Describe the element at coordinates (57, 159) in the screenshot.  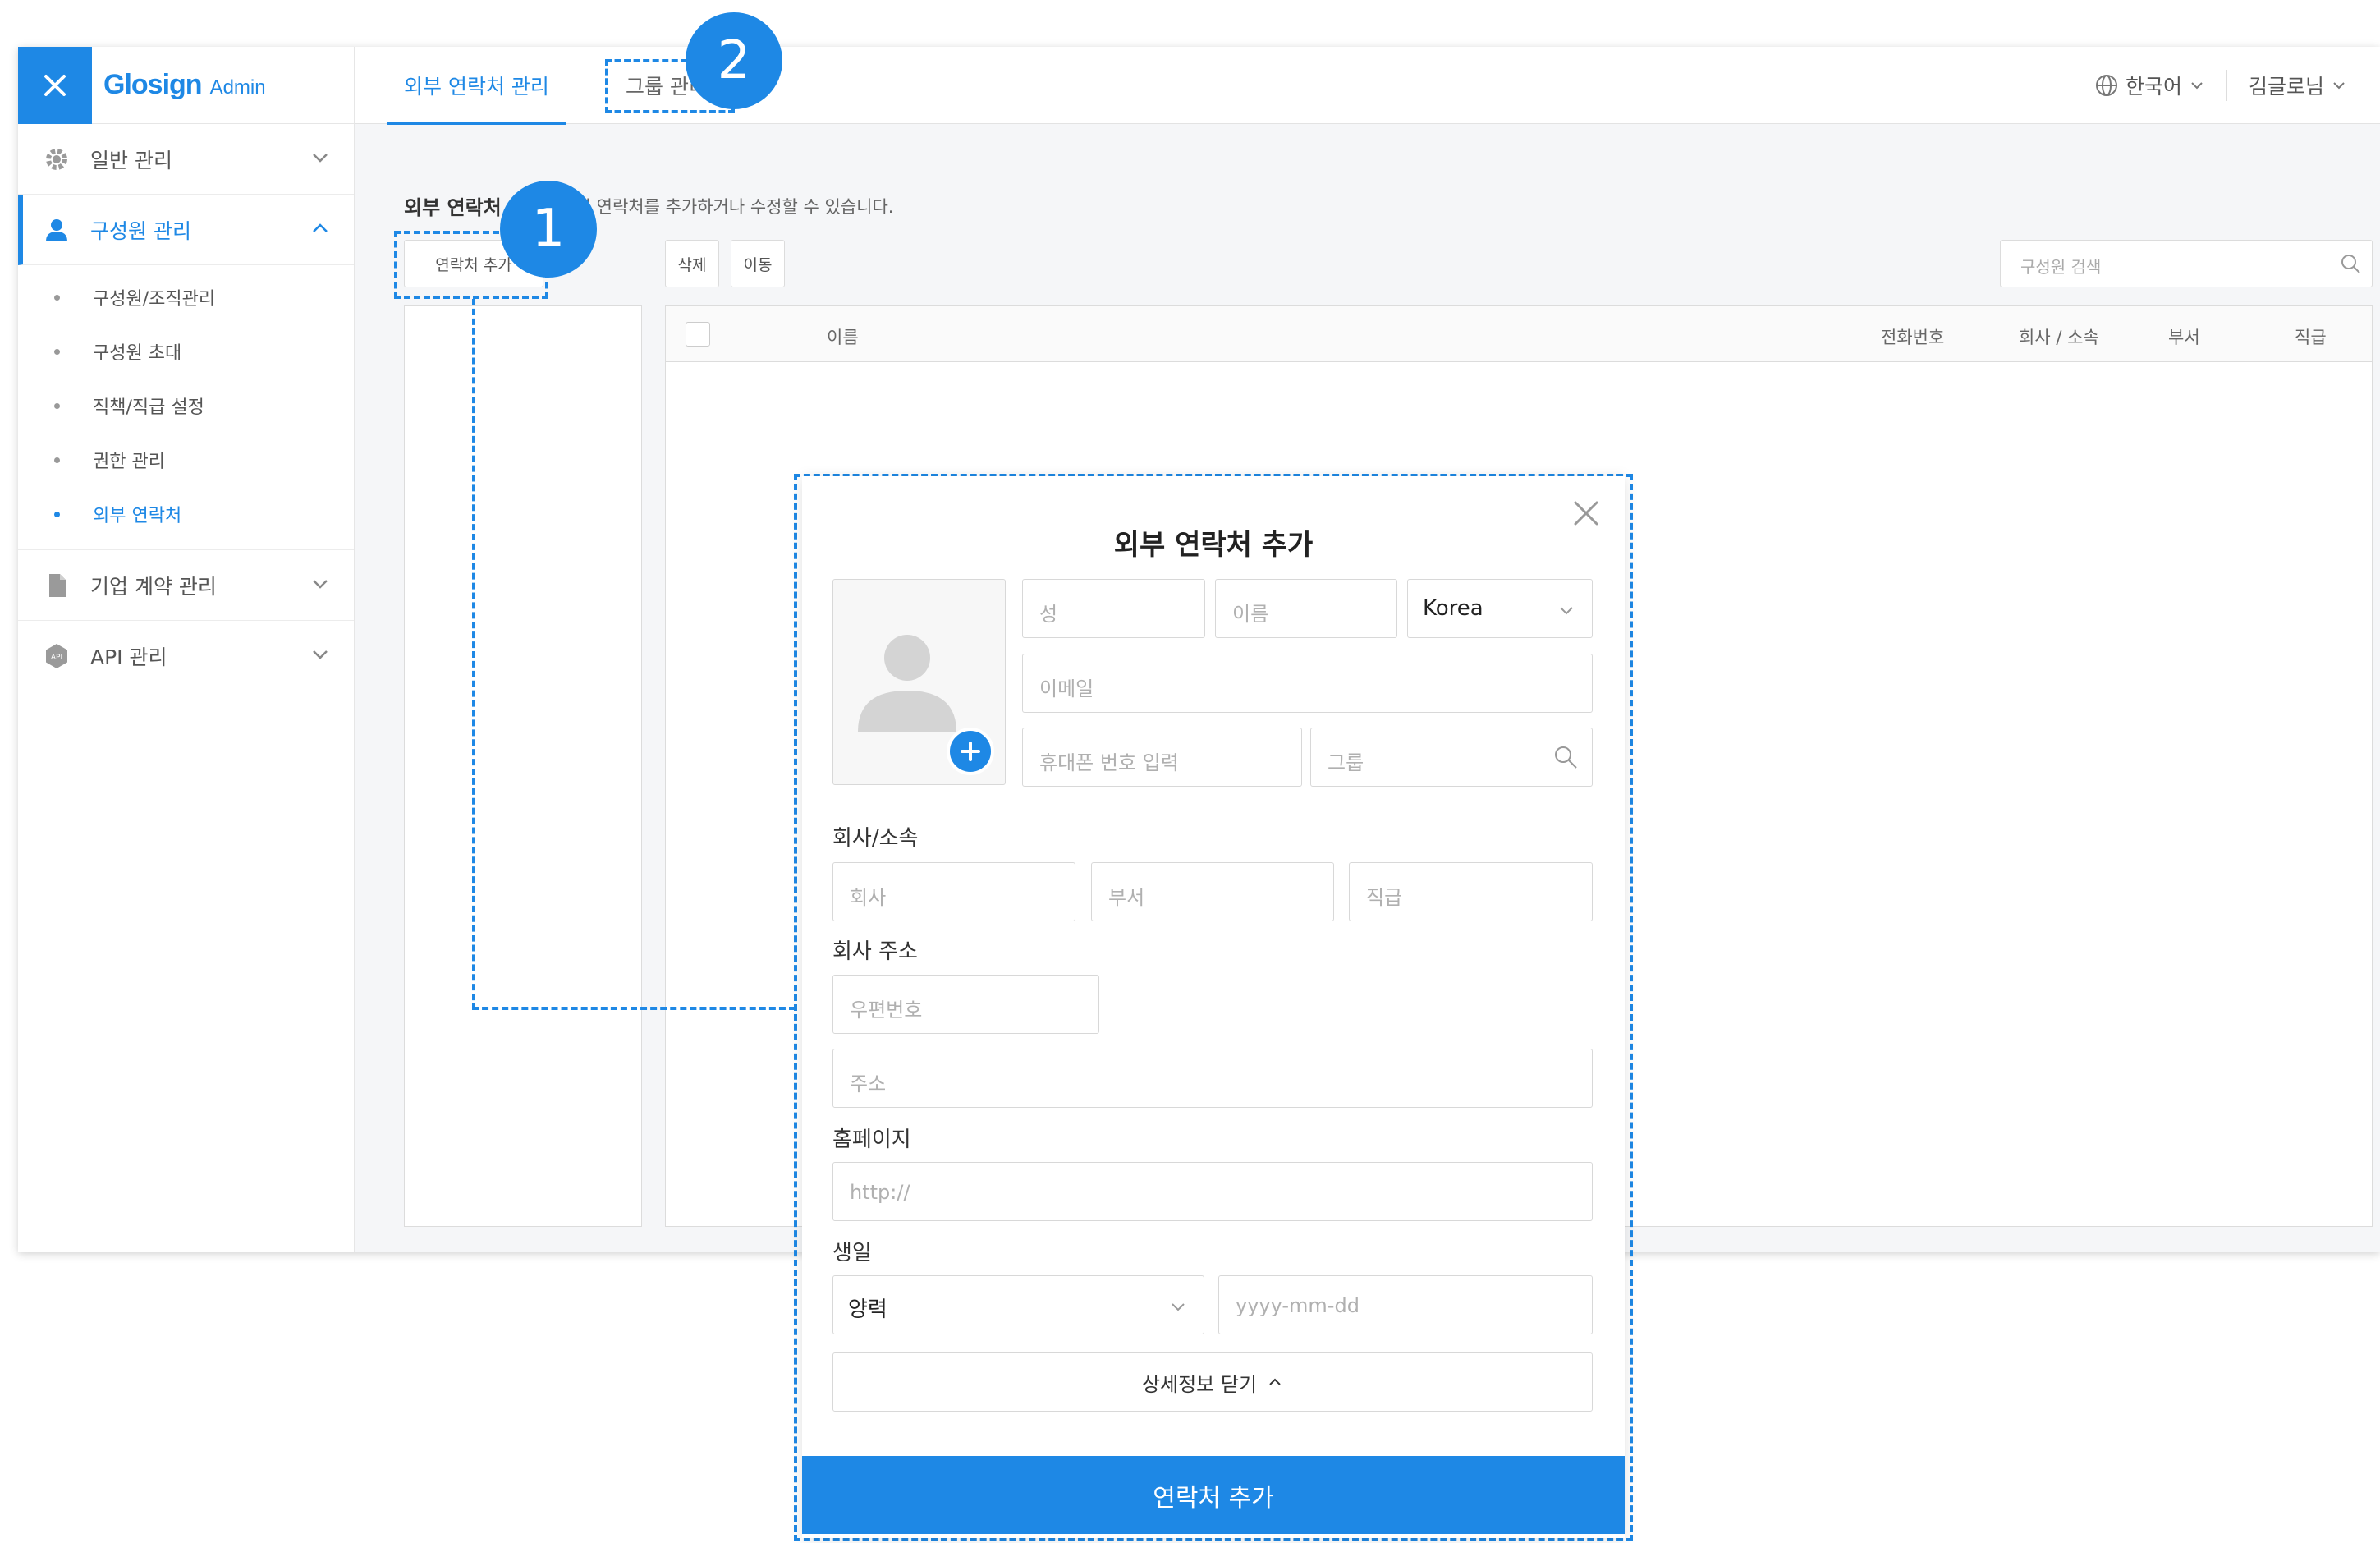
I see `gear-icon` at that location.